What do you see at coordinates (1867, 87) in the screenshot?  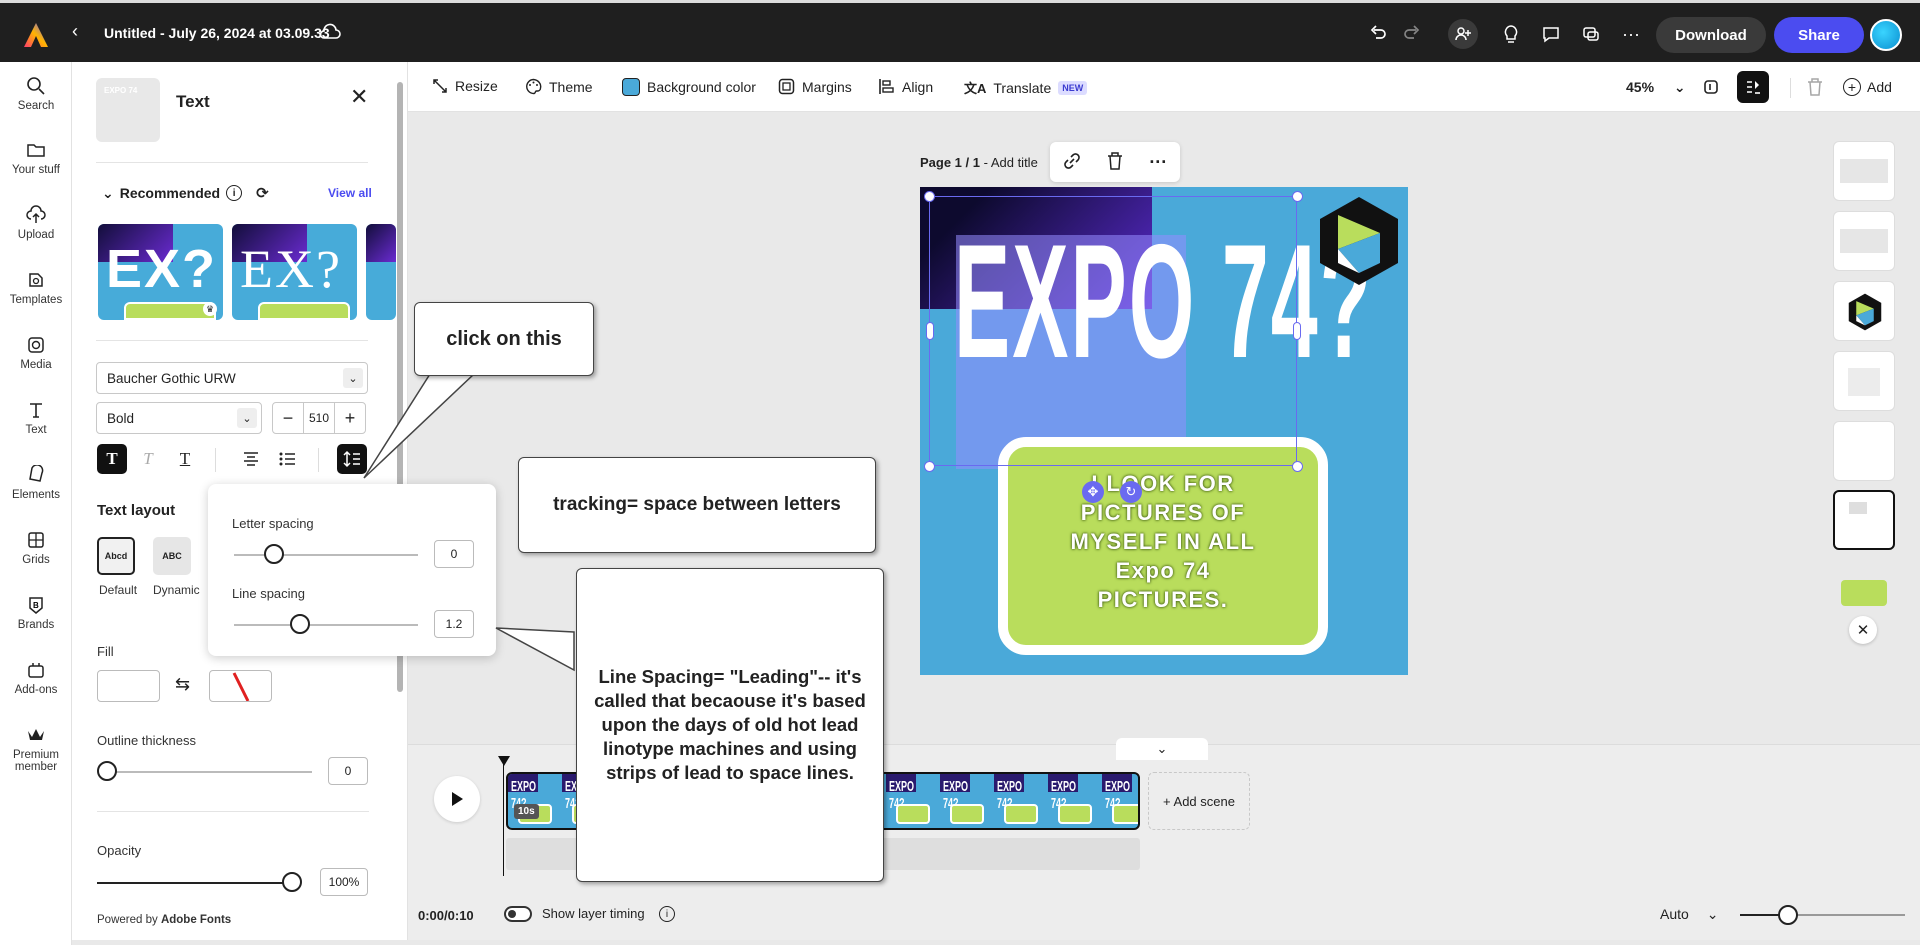 I see `add-page-button: + Add` at bounding box center [1867, 87].